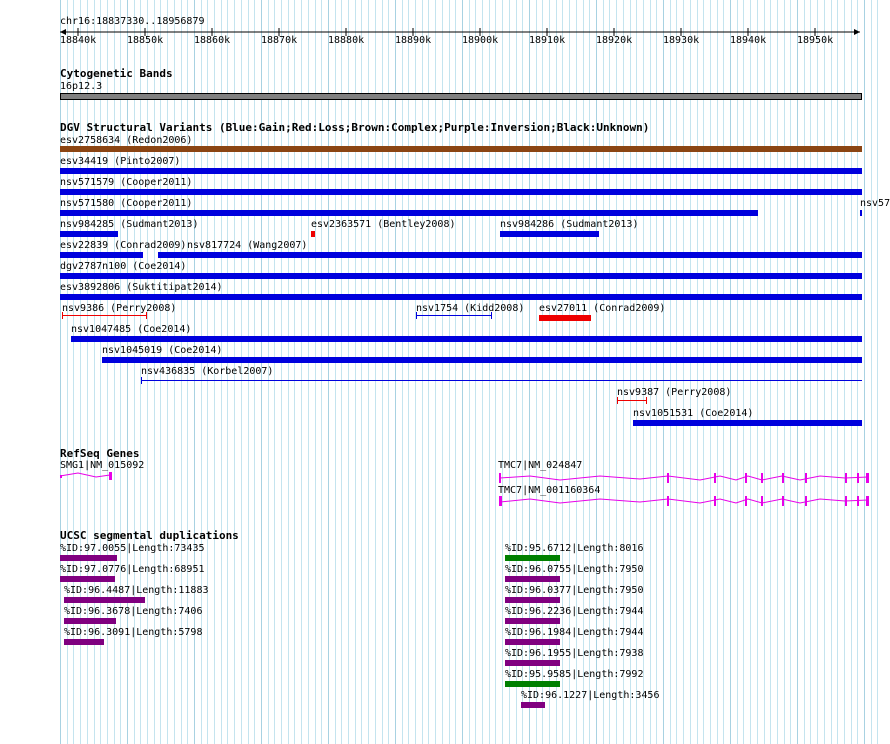 The height and width of the screenshot is (744, 890). Describe the element at coordinates (247, 245) in the screenshot. I see `dgv-variant-label: nsv817724 (Wang2007)` at that location.